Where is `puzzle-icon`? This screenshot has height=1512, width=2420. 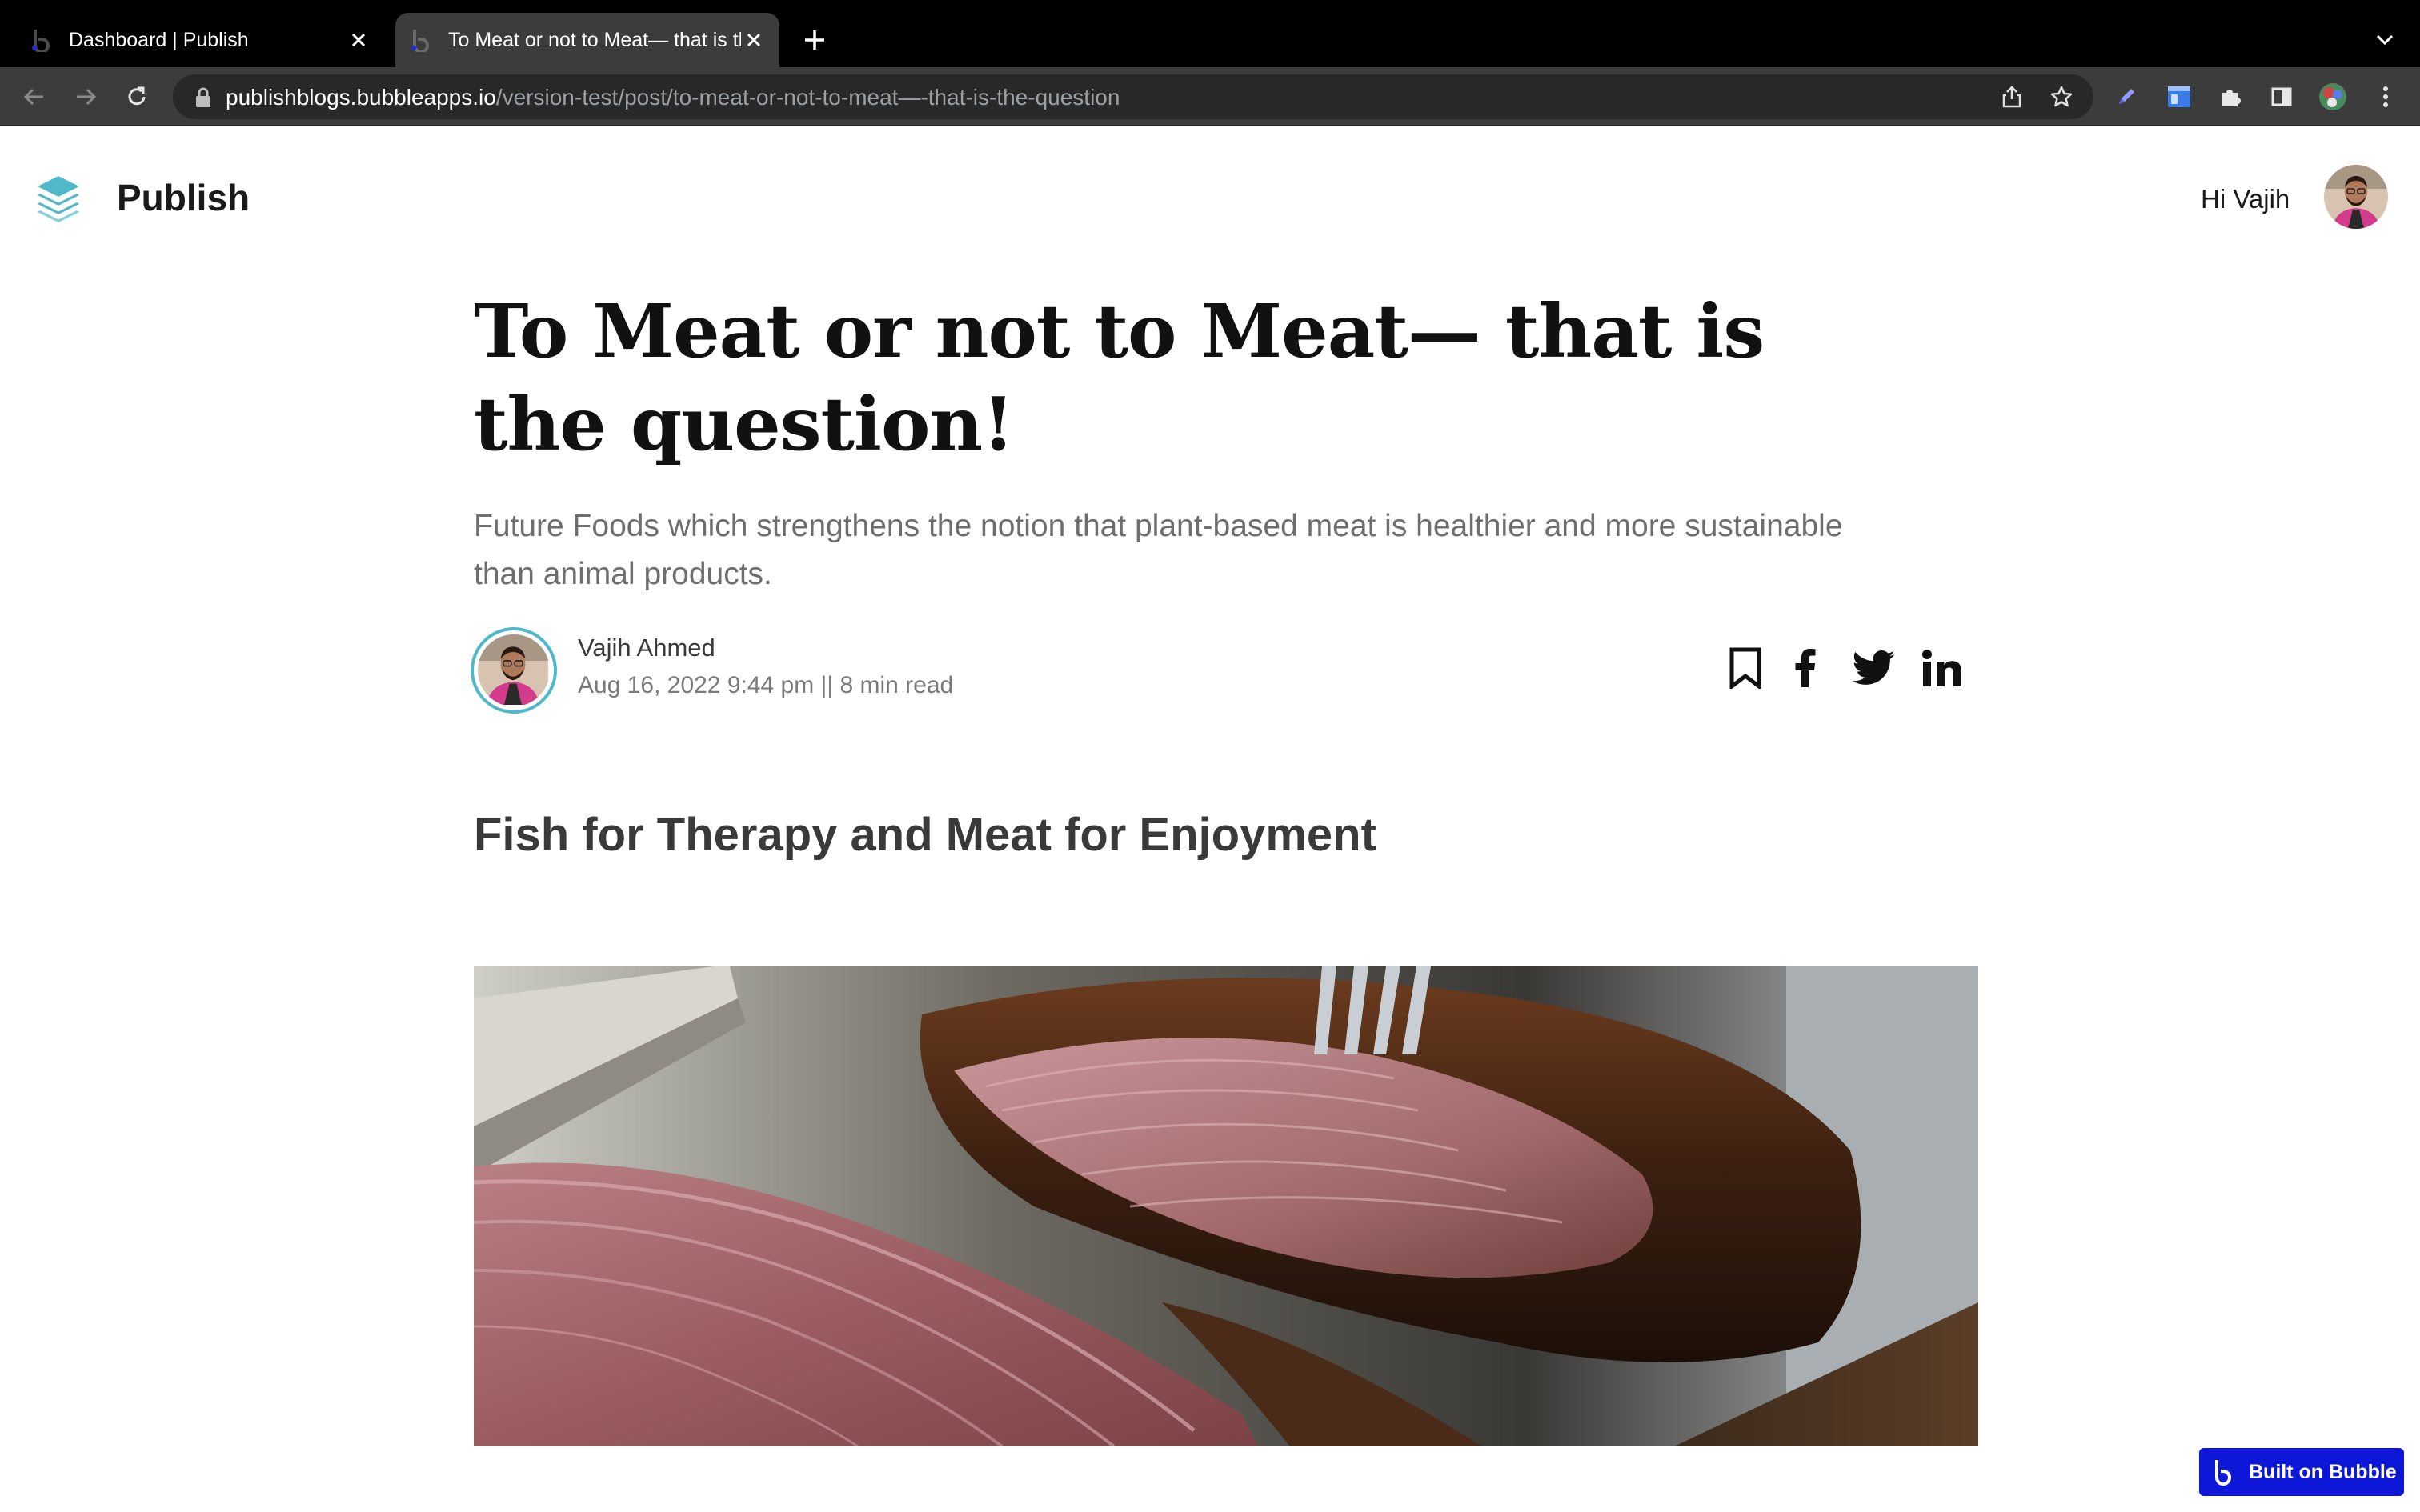
puzzle-icon is located at coordinates (2230, 97).